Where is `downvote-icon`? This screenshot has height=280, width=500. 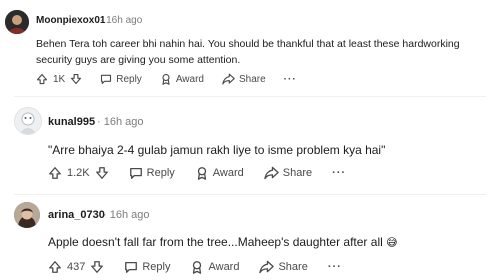
downvote-icon is located at coordinates (97, 267).